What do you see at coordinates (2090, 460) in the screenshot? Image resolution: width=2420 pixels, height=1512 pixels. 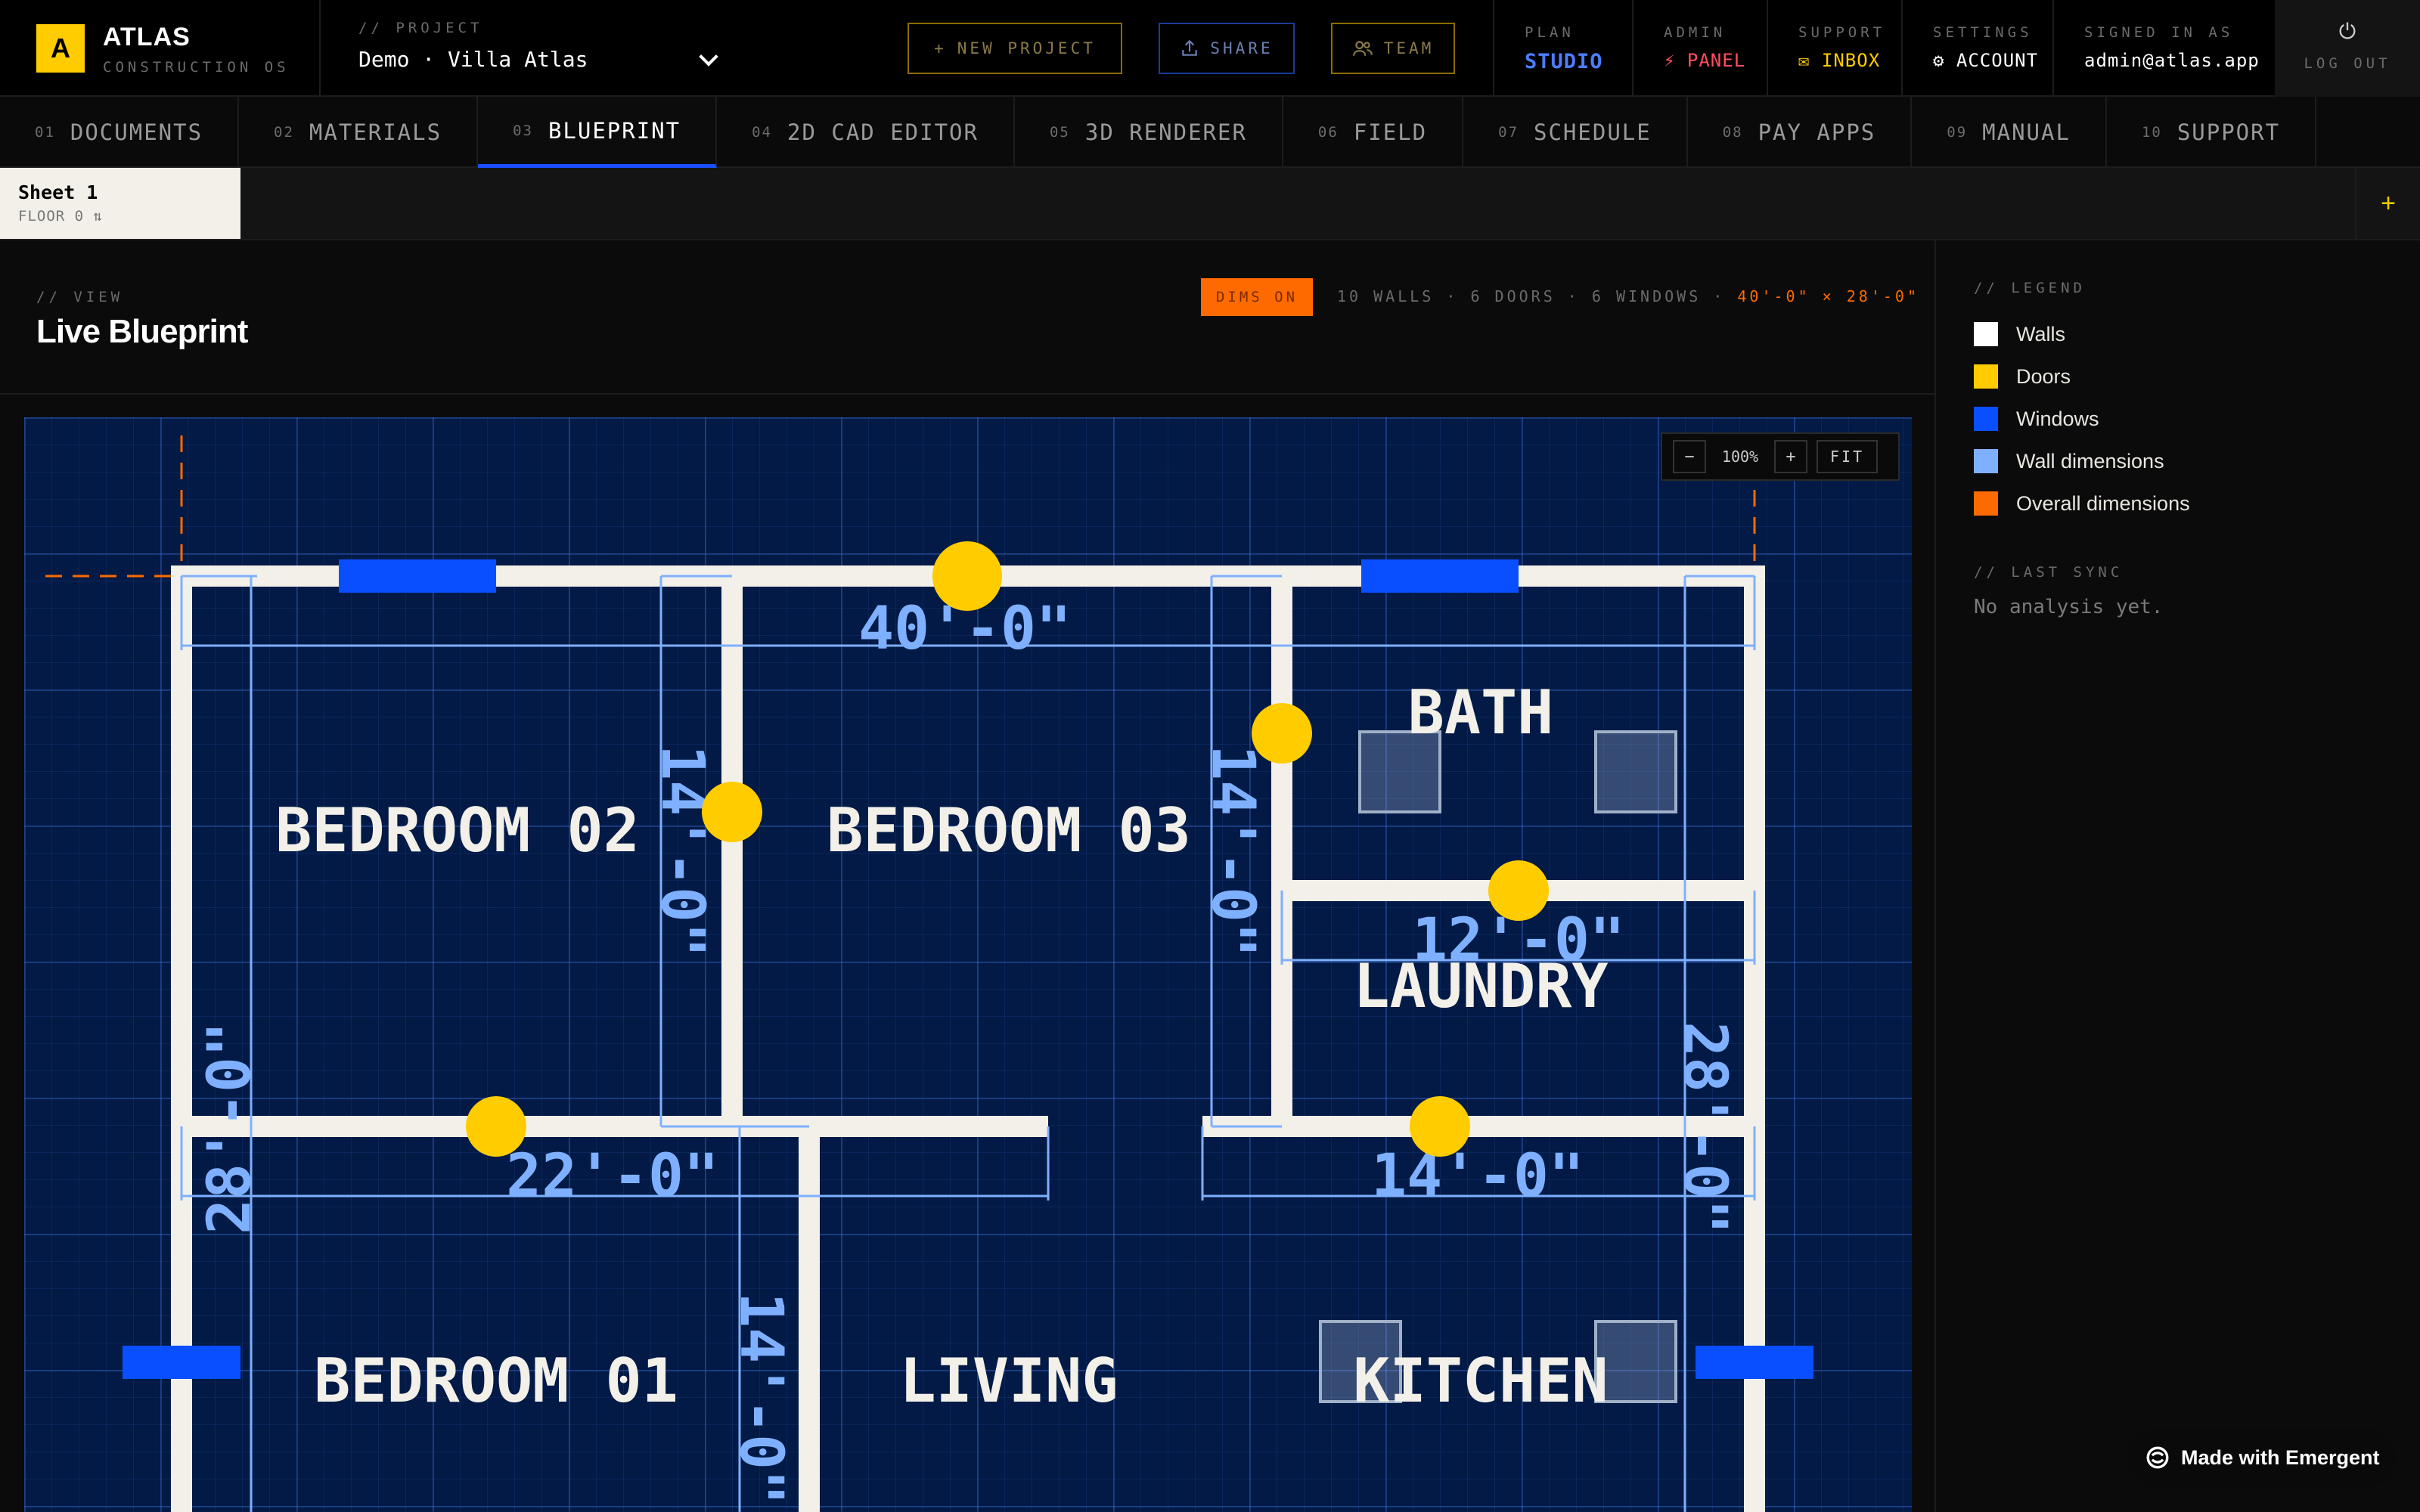 I see `legend-label: Wall dimensions` at bounding box center [2090, 460].